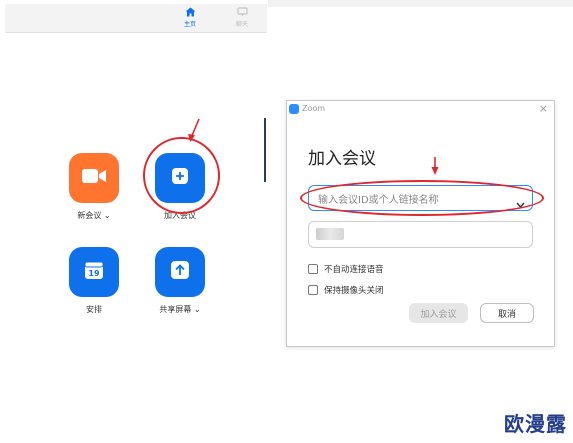 The width and height of the screenshot is (573, 443). I want to click on new-meeting-label: 新会议 ⌄, so click(94, 215).